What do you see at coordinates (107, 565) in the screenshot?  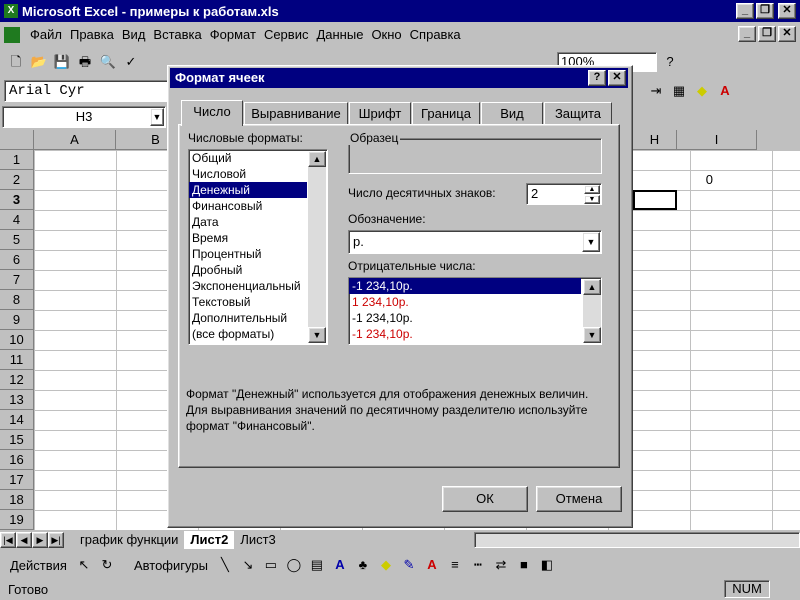 I see `rotate-icon: ↻` at bounding box center [107, 565].